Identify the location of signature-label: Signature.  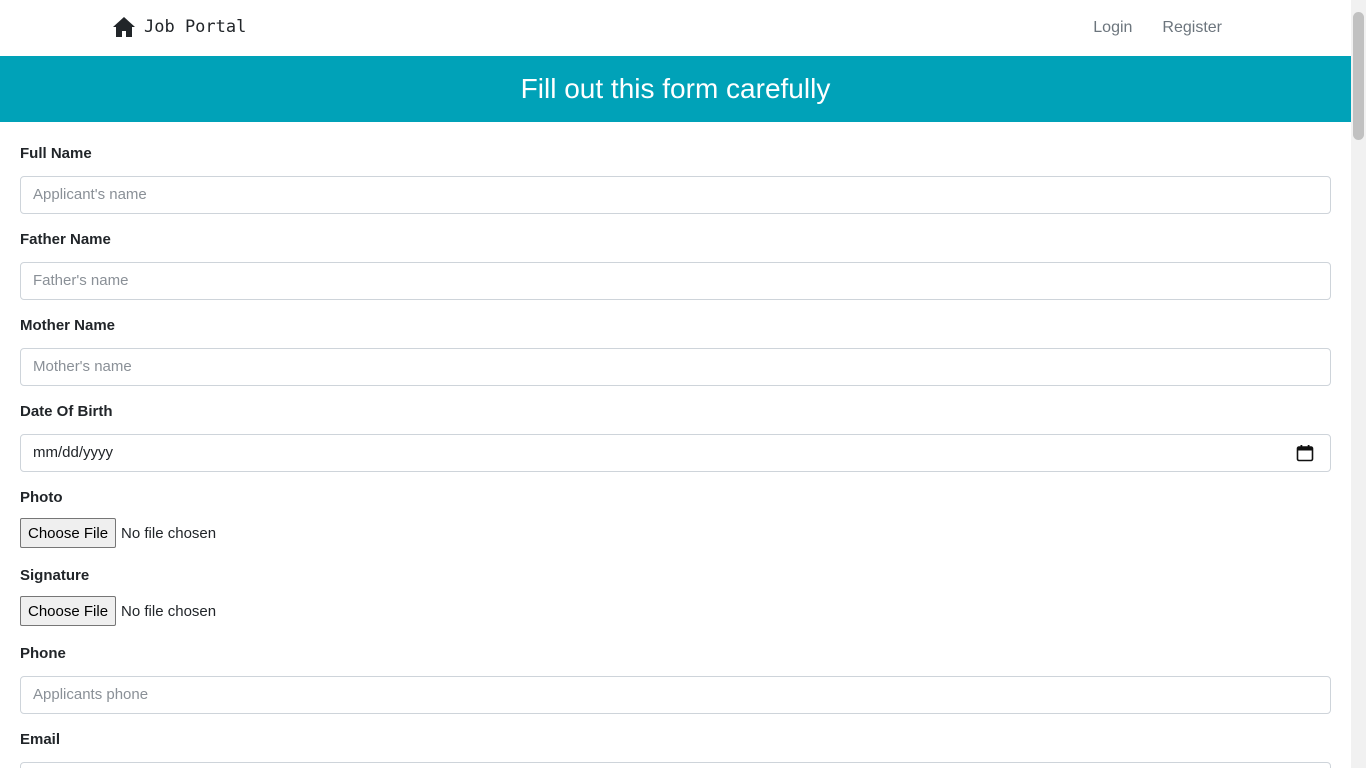
(55, 575).